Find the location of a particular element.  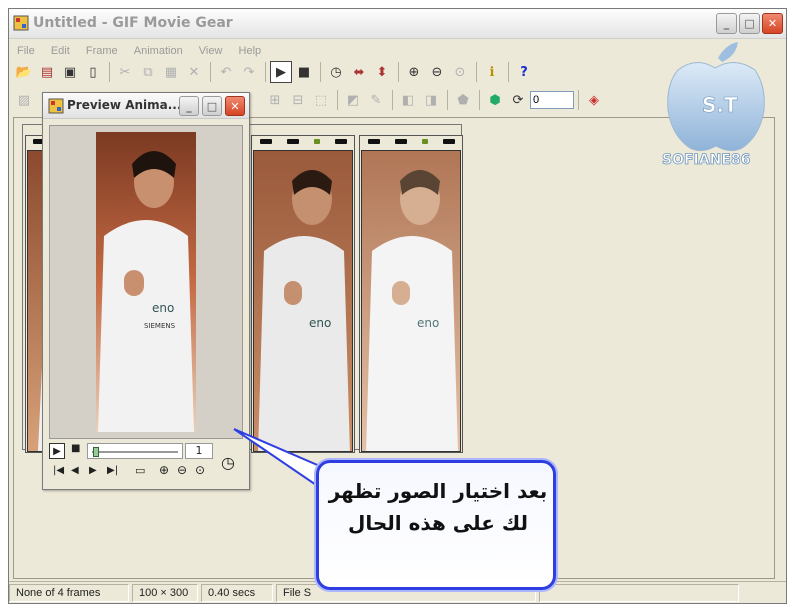

properties-icon: ℹ is located at coordinates (492, 72).